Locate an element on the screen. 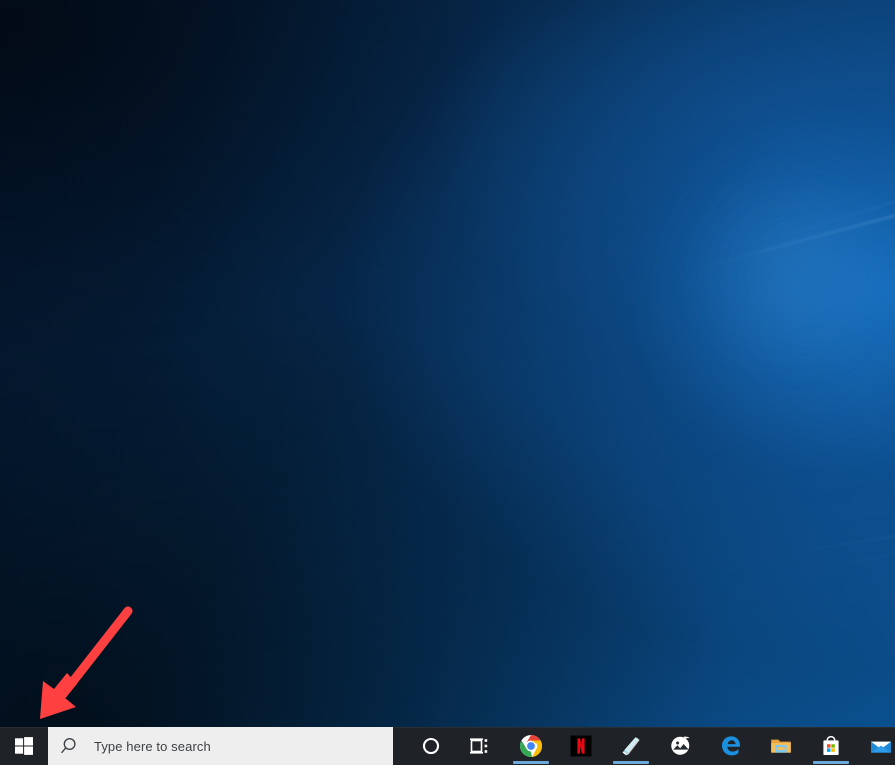  taskbar-item-mail is located at coordinates (878, 746).